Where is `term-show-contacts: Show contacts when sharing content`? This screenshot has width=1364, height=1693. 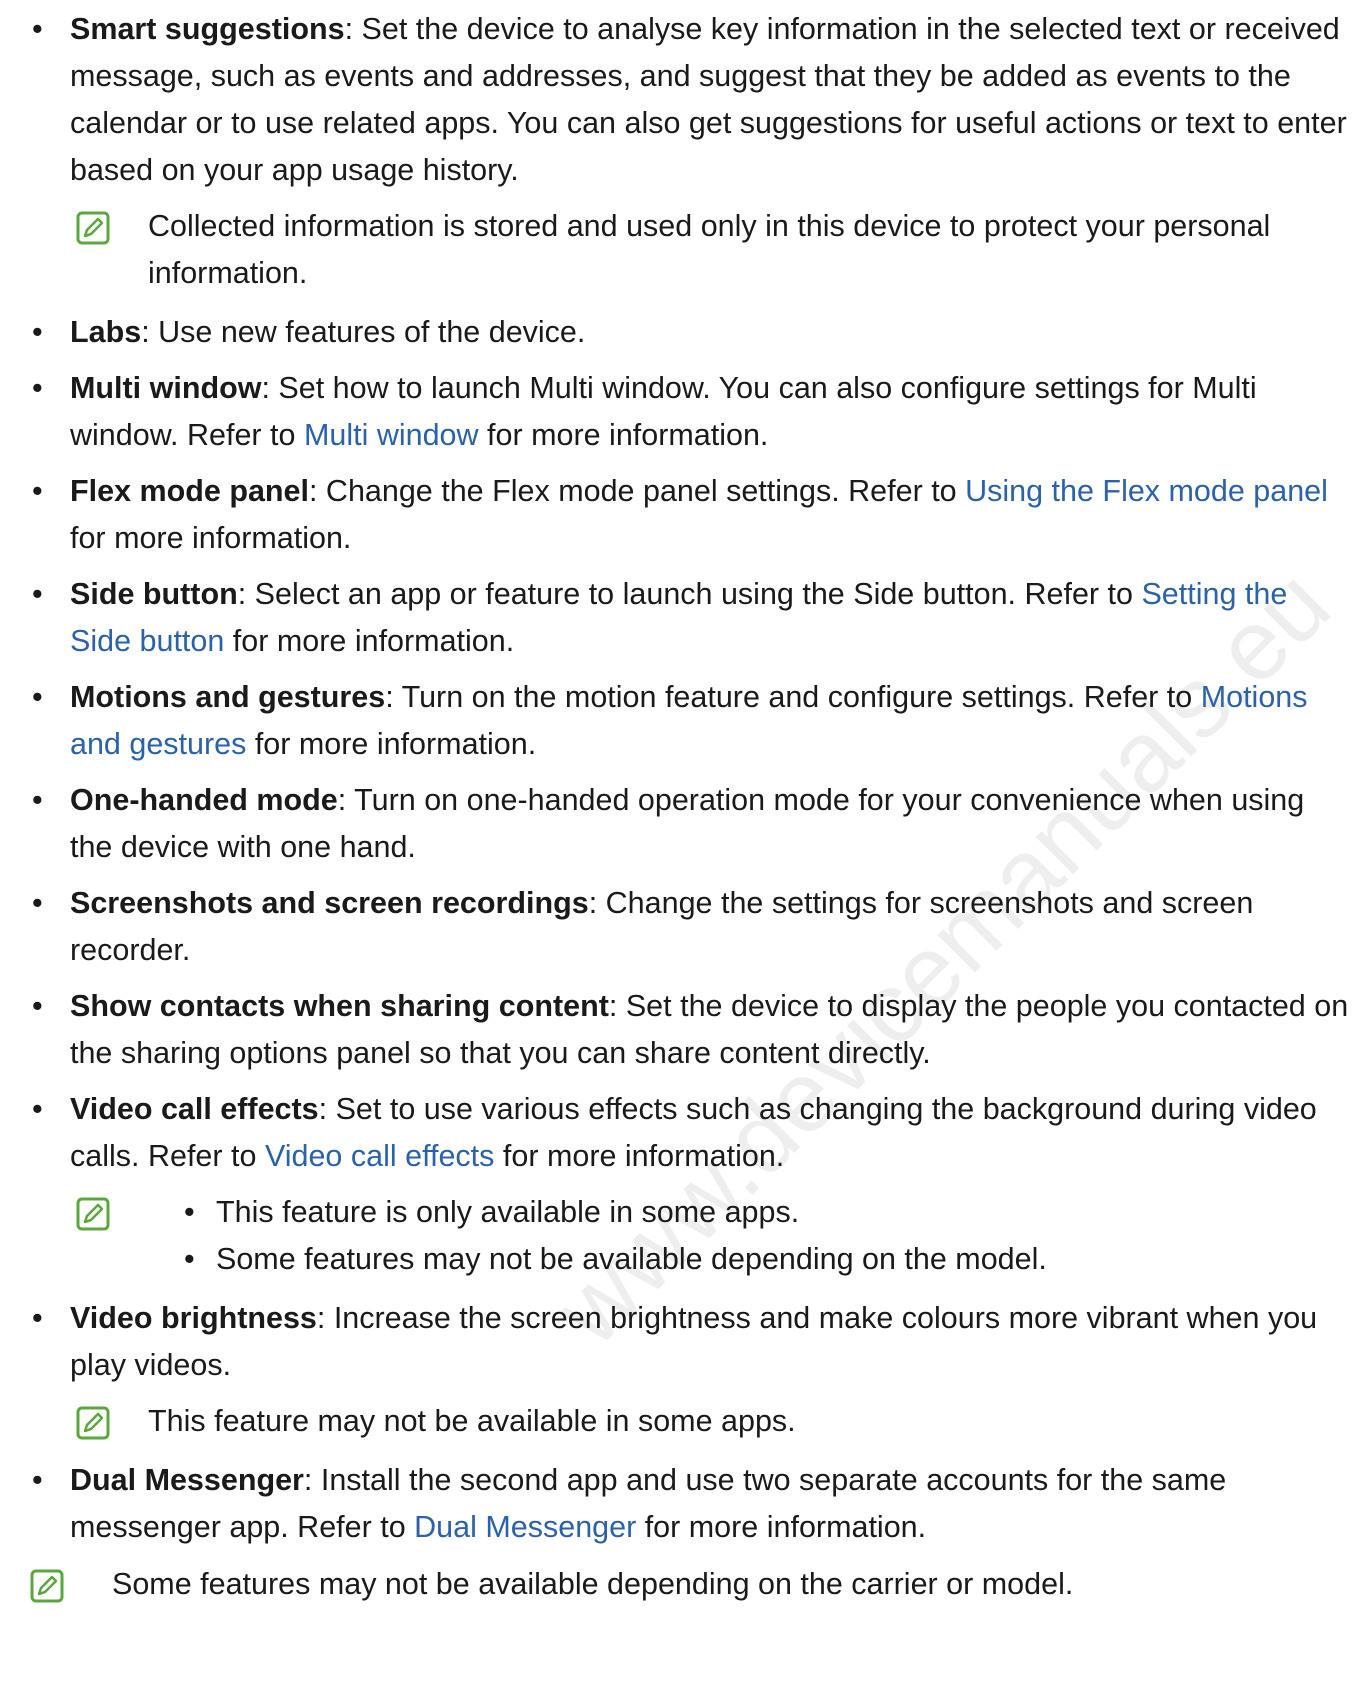
term-show-contacts: Show contacts when sharing content is located at coordinates (339, 1006).